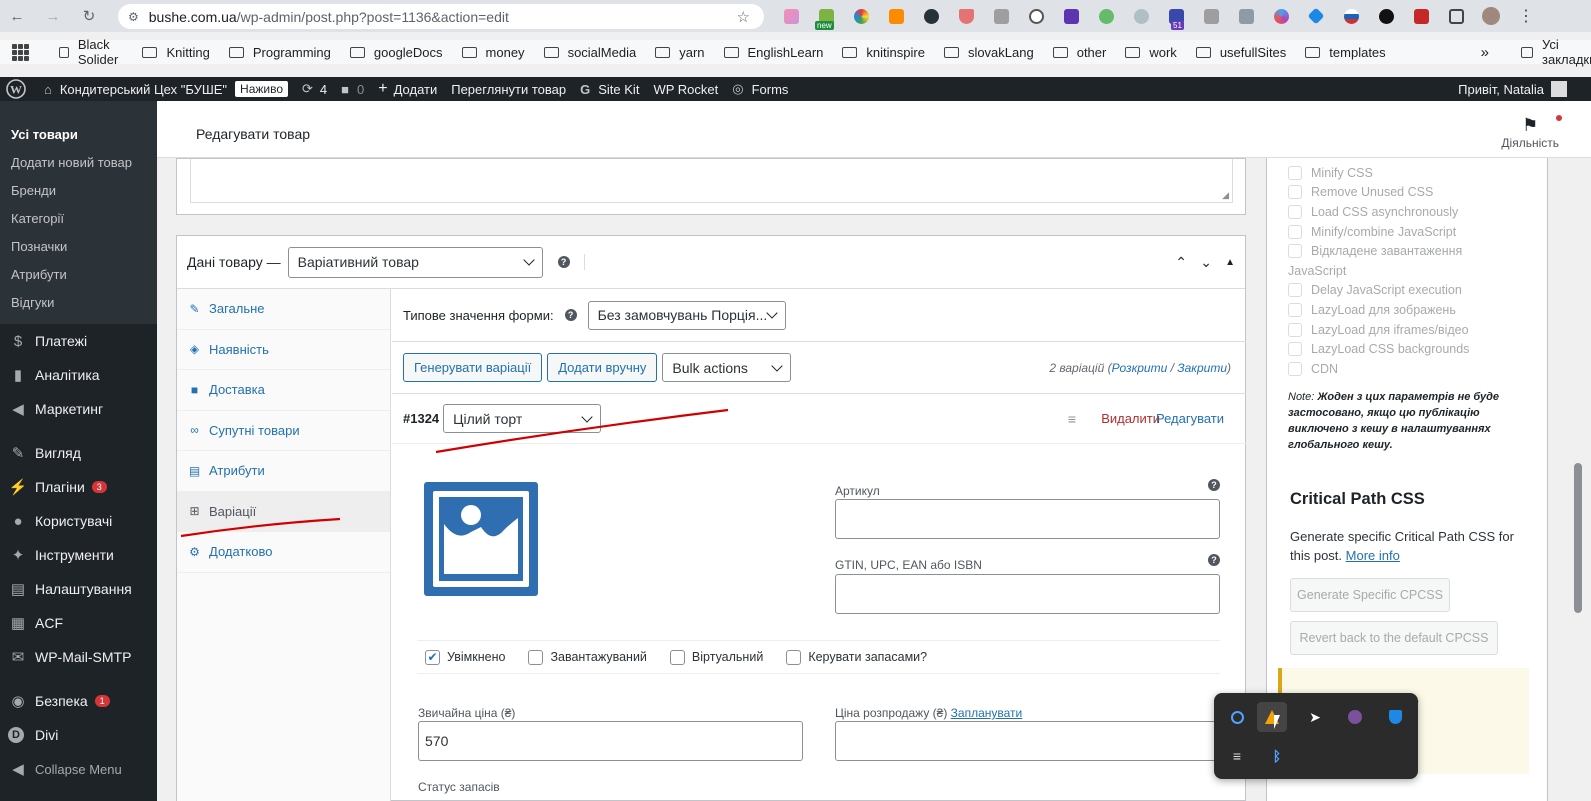 The width and height of the screenshot is (1591, 801). Describe the element at coordinates (1316, 16) in the screenshot. I see `extension-tag-icon` at that location.